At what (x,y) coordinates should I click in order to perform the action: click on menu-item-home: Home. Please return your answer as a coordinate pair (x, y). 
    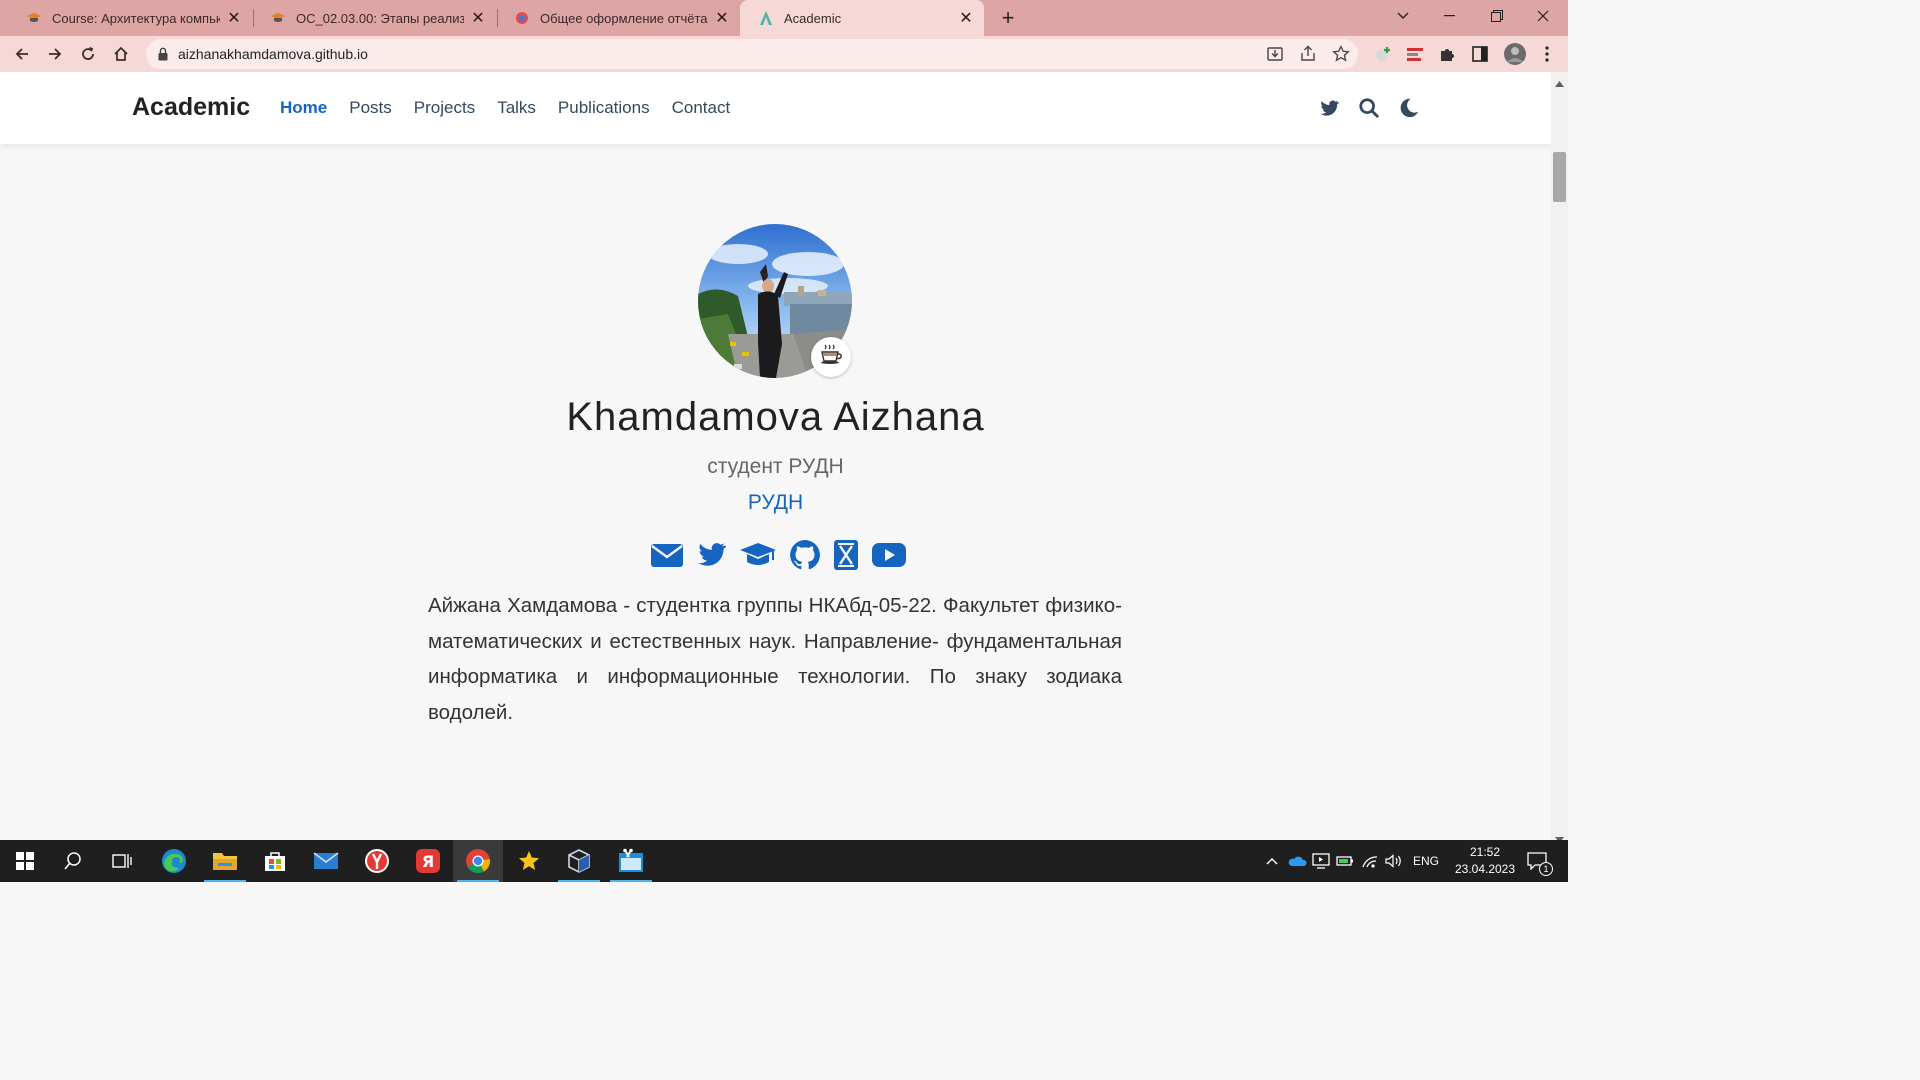
    Looking at the image, I should click on (303, 108).